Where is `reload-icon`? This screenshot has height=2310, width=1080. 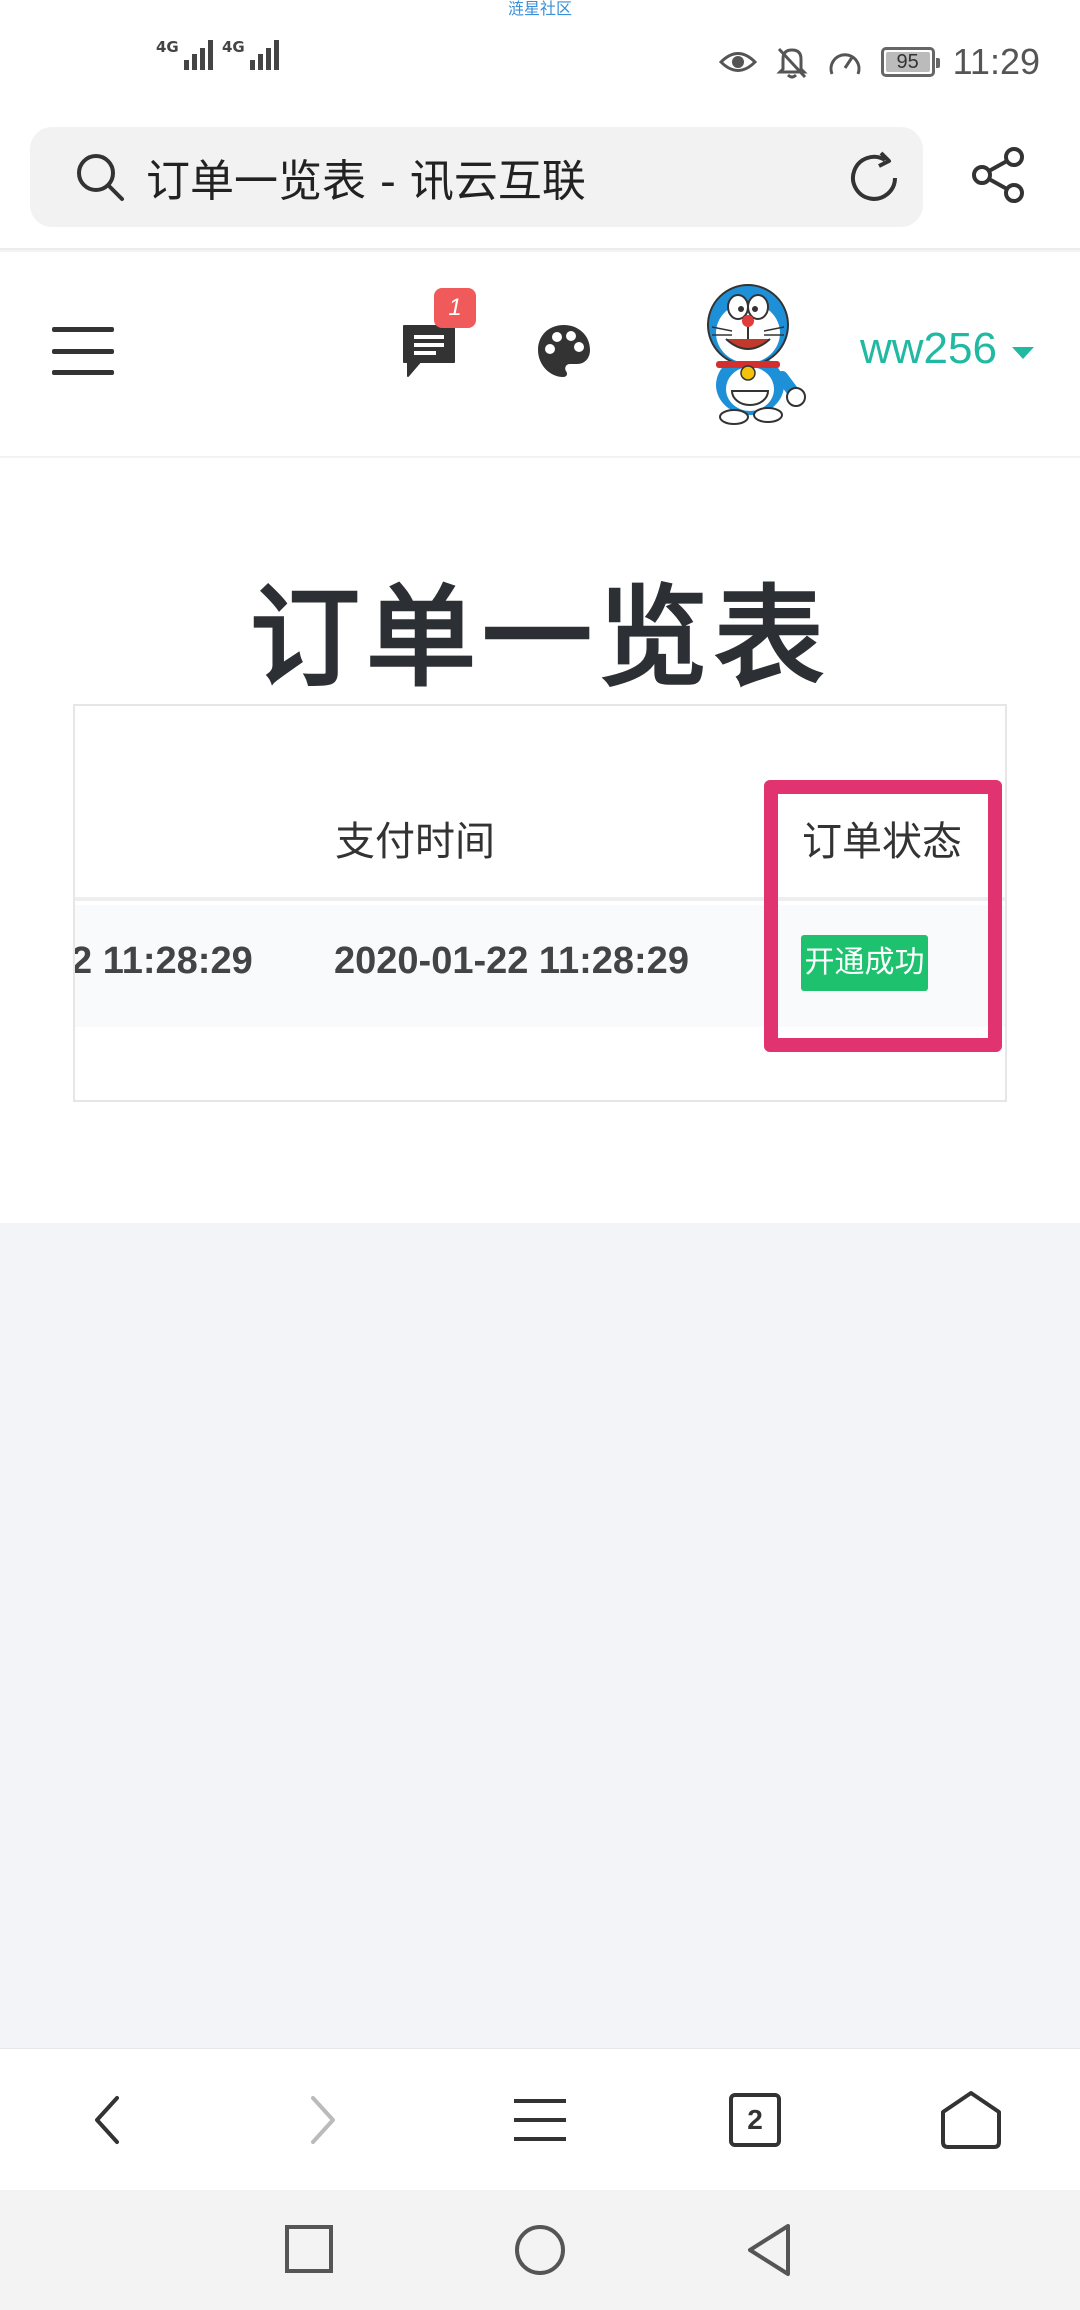 reload-icon is located at coordinates (874, 178).